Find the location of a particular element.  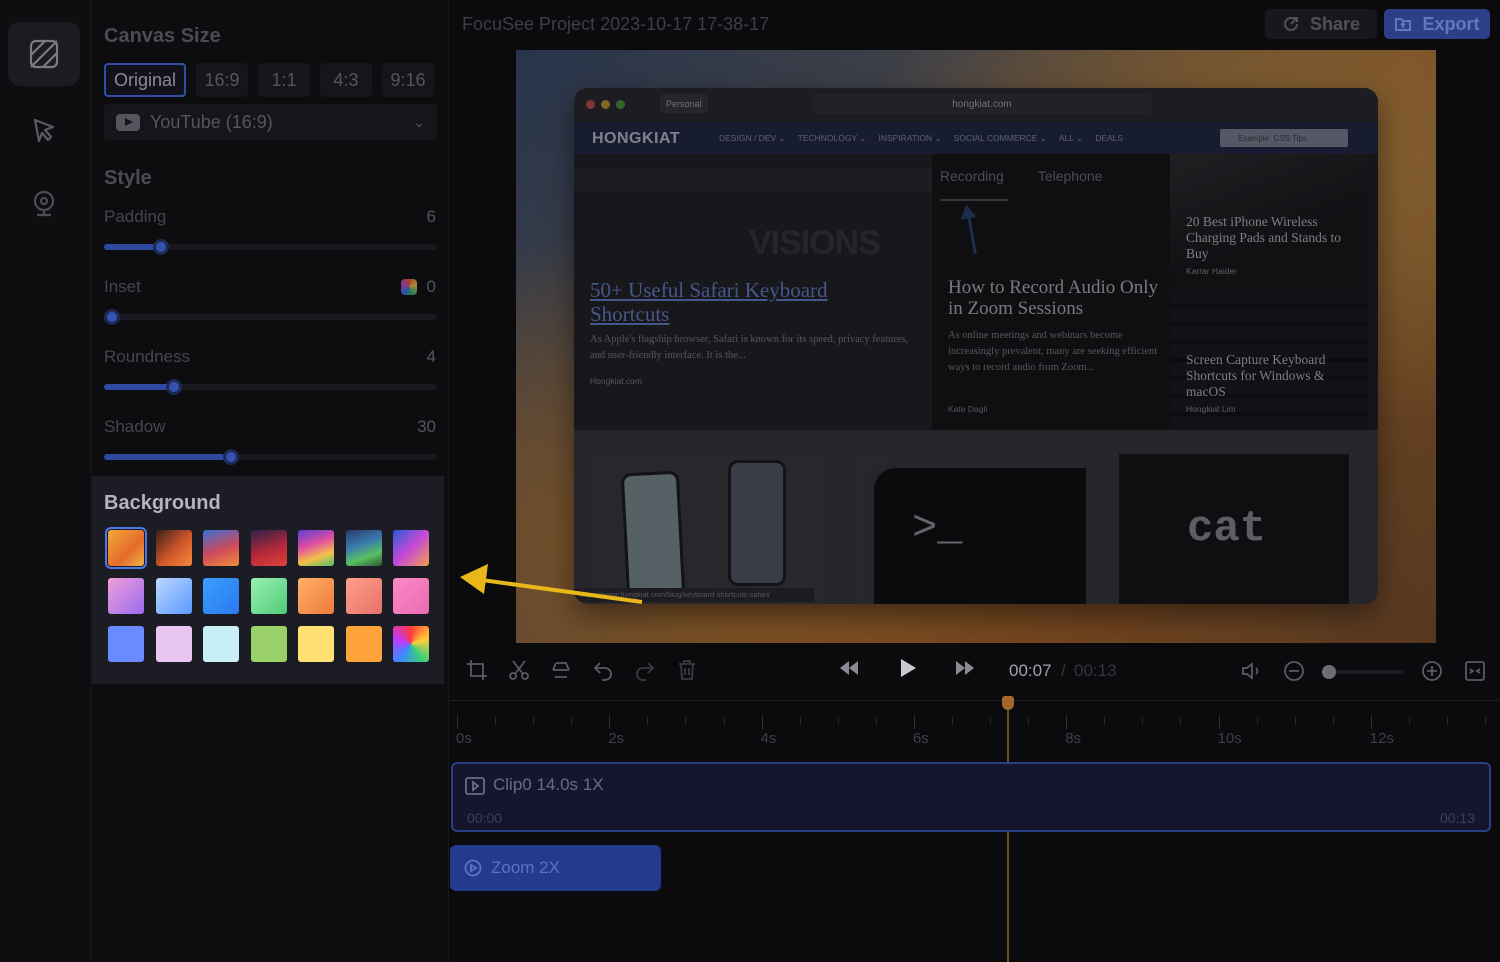

trash-icon is located at coordinates (687, 670).